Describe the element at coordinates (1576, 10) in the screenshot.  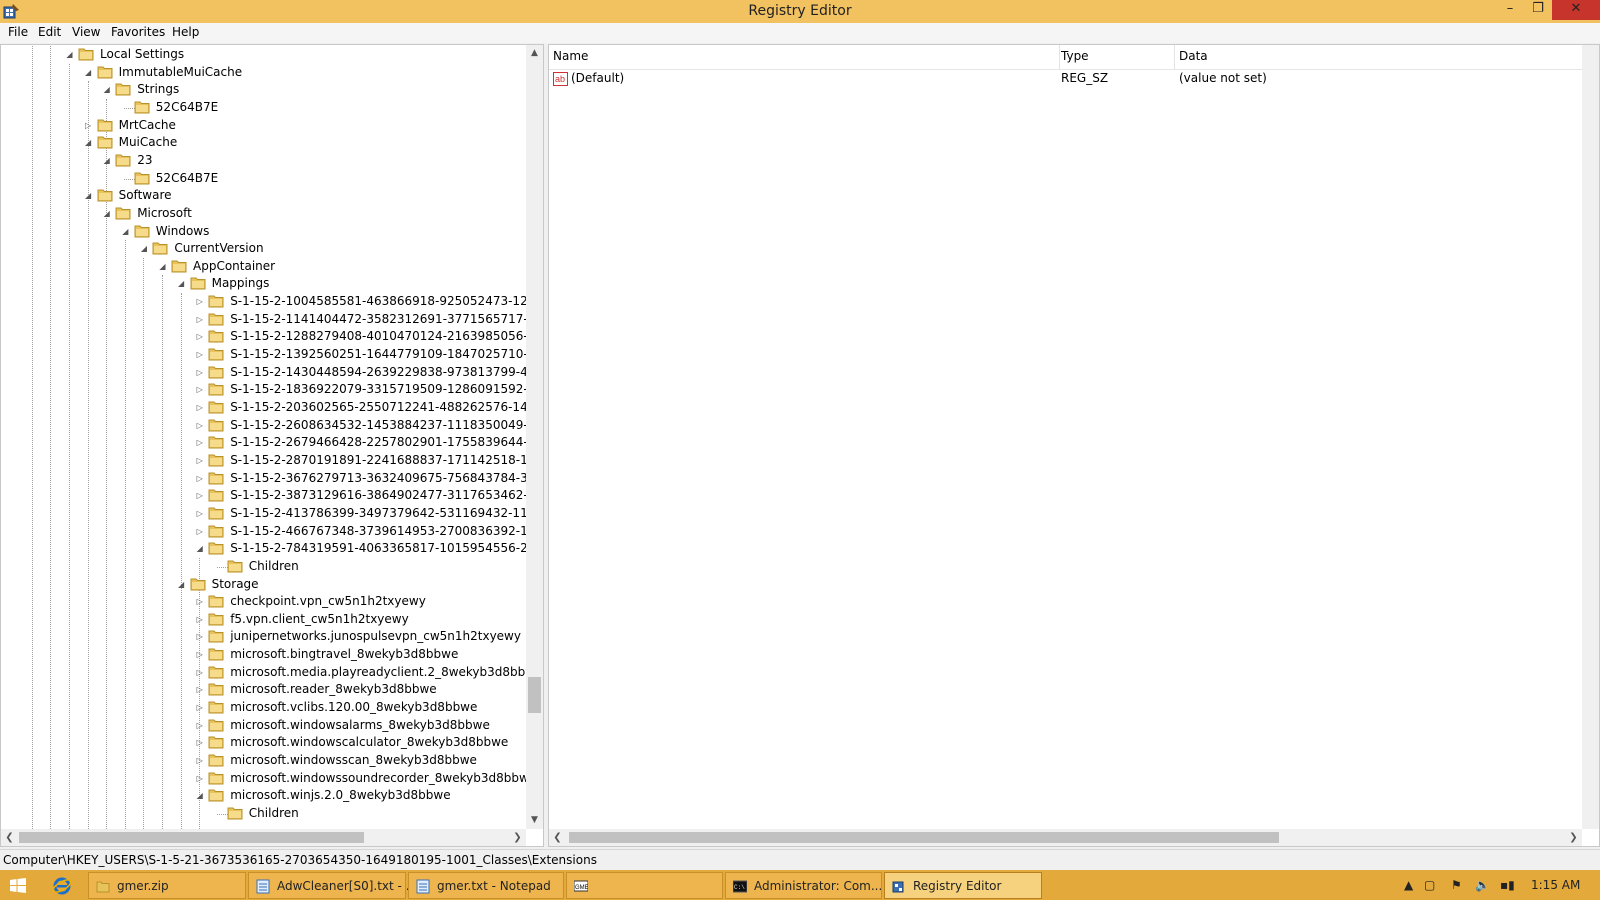
I see `close-button: ✕` at that location.